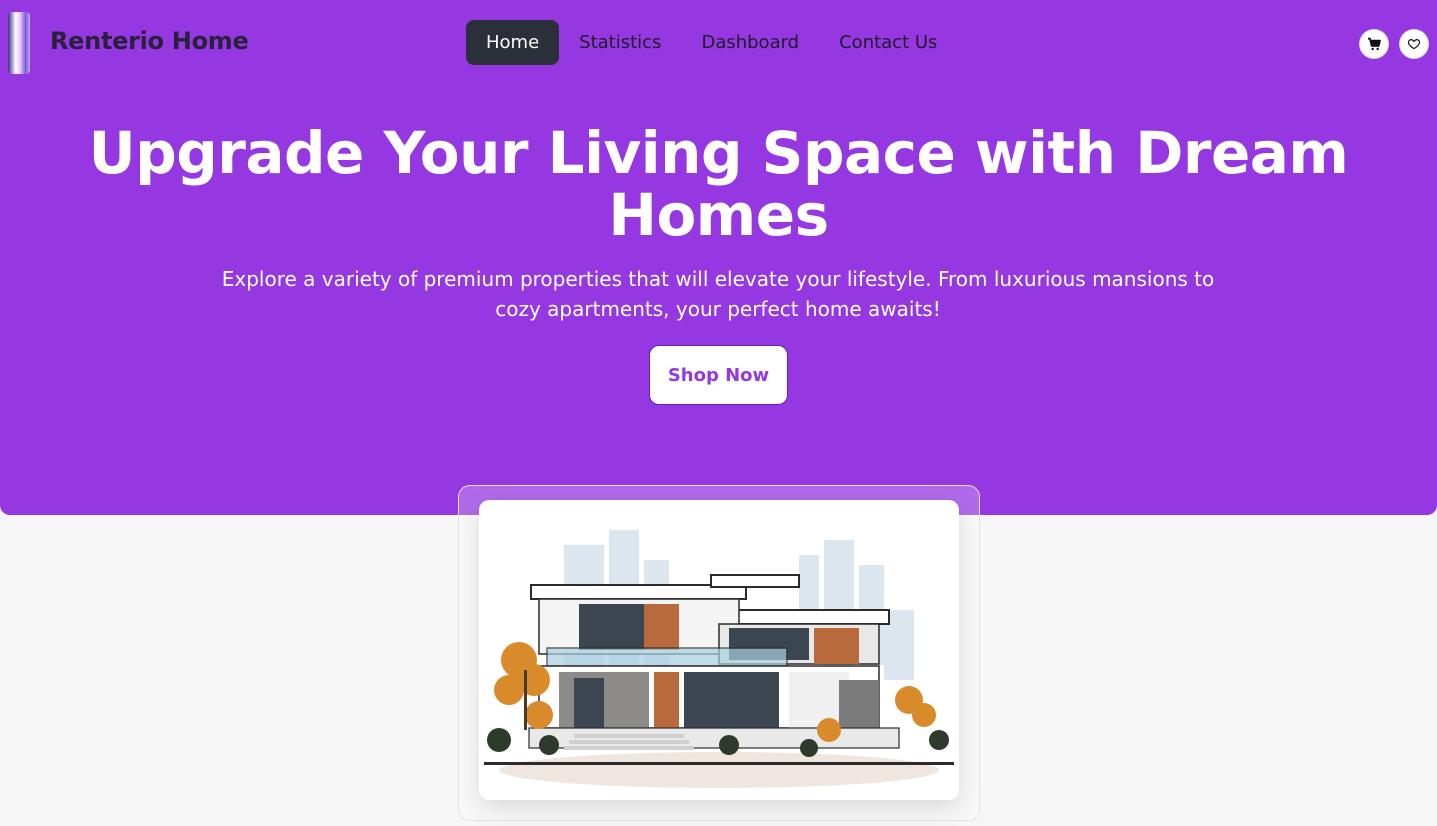 The height and width of the screenshot is (826, 1437). What do you see at coordinates (19, 43) in the screenshot?
I see `logo` at bounding box center [19, 43].